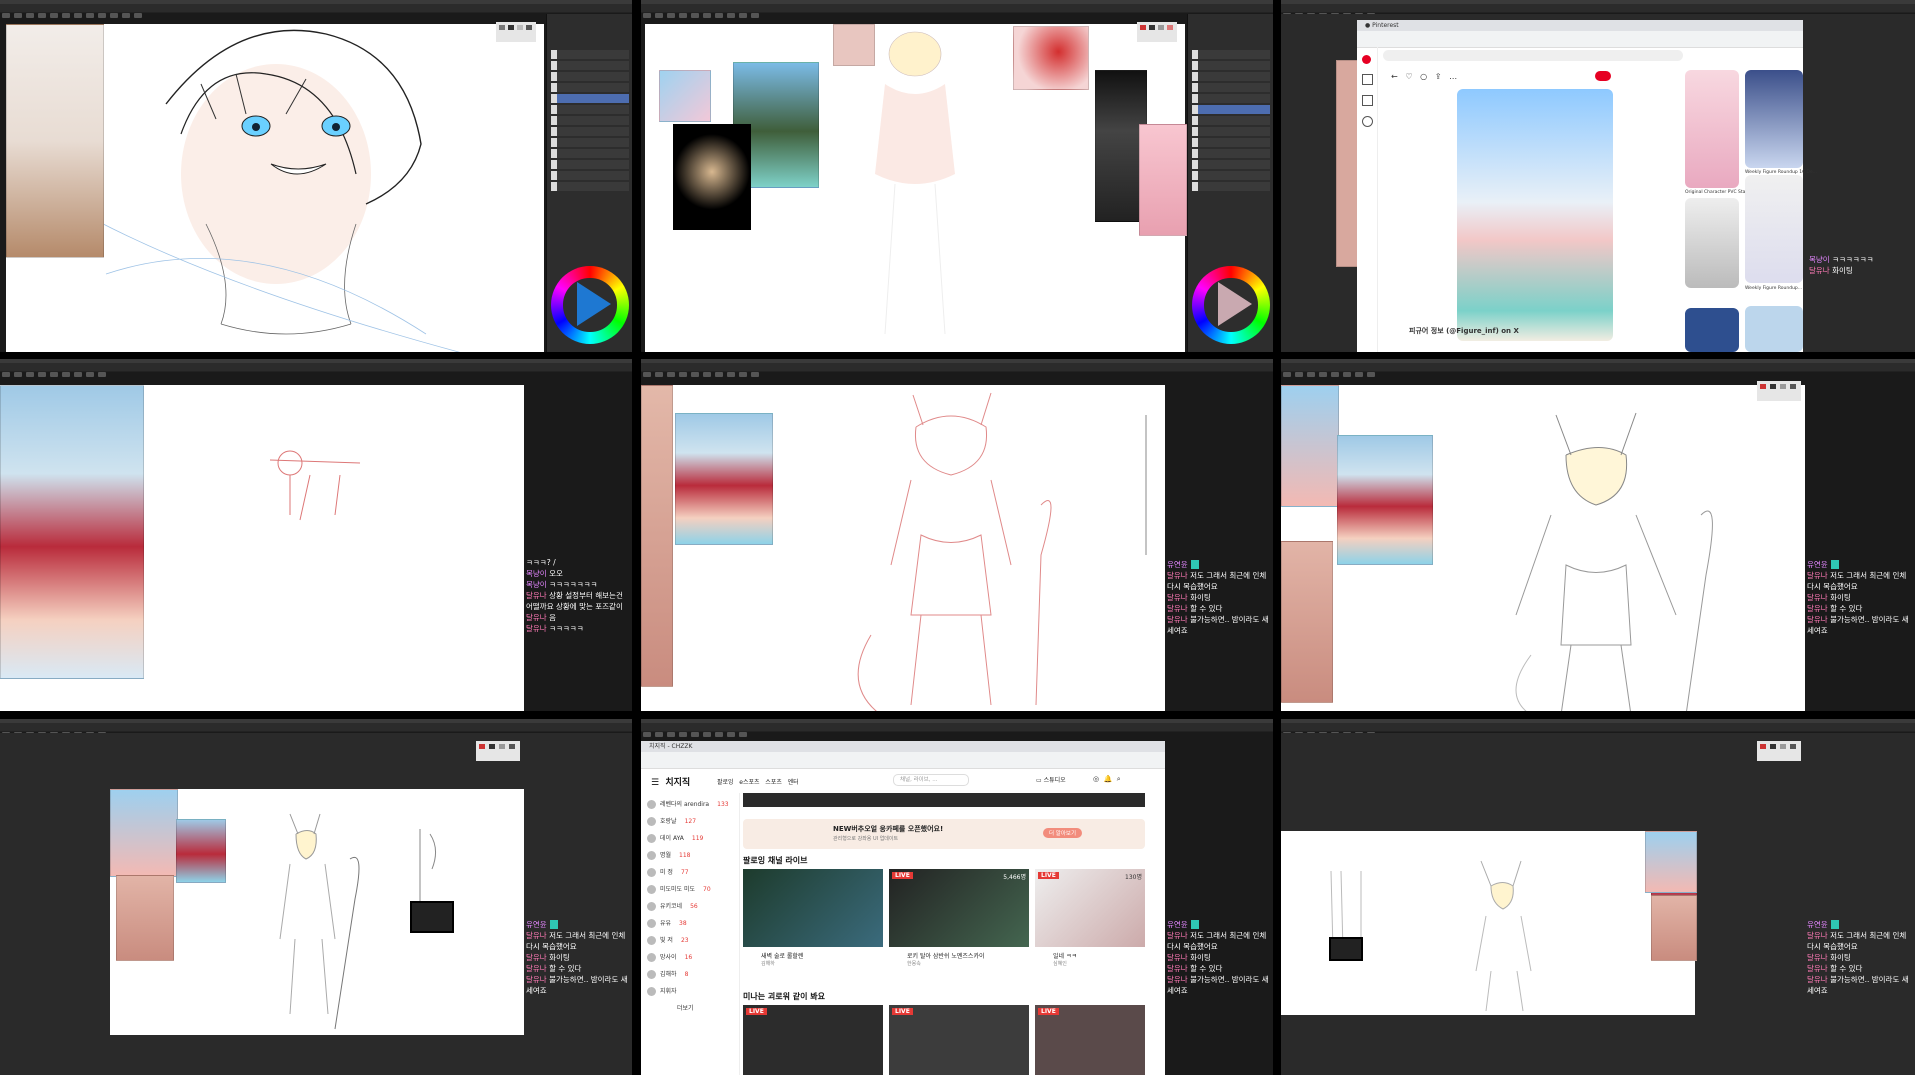 The height and width of the screenshot is (1075, 1915). I want to click on main-pin-image, so click(1535, 215).